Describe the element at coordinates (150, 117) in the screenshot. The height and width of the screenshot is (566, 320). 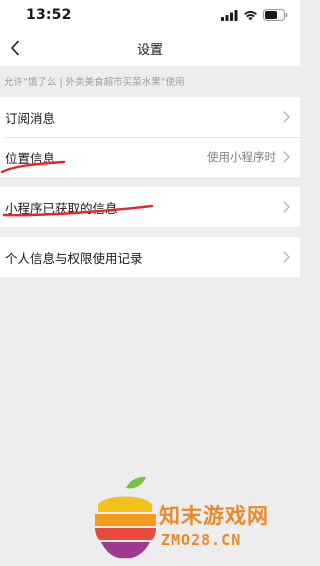
I see `subscription-messages-row: 订阅消息` at that location.